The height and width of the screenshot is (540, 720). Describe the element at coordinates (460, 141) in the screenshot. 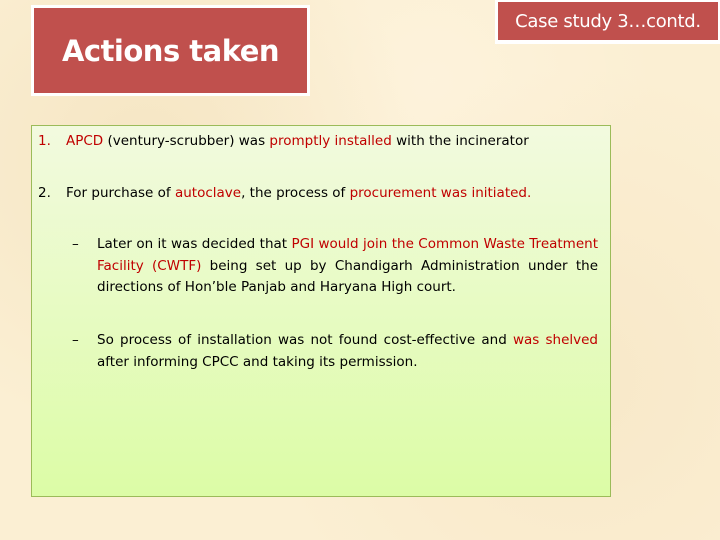

I see `text-segment: with the incinerator` at that location.